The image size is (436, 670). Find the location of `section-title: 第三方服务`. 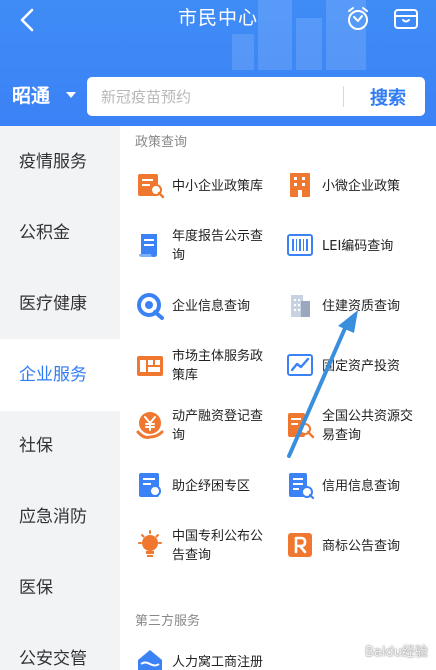

section-title: 第三方服务 is located at coordinates (168, 621).